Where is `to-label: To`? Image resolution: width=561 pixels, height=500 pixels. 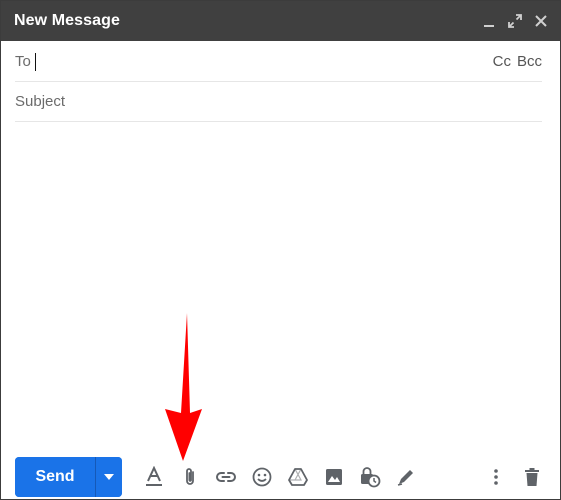
to-label: To is located at coordinates (23, 61).